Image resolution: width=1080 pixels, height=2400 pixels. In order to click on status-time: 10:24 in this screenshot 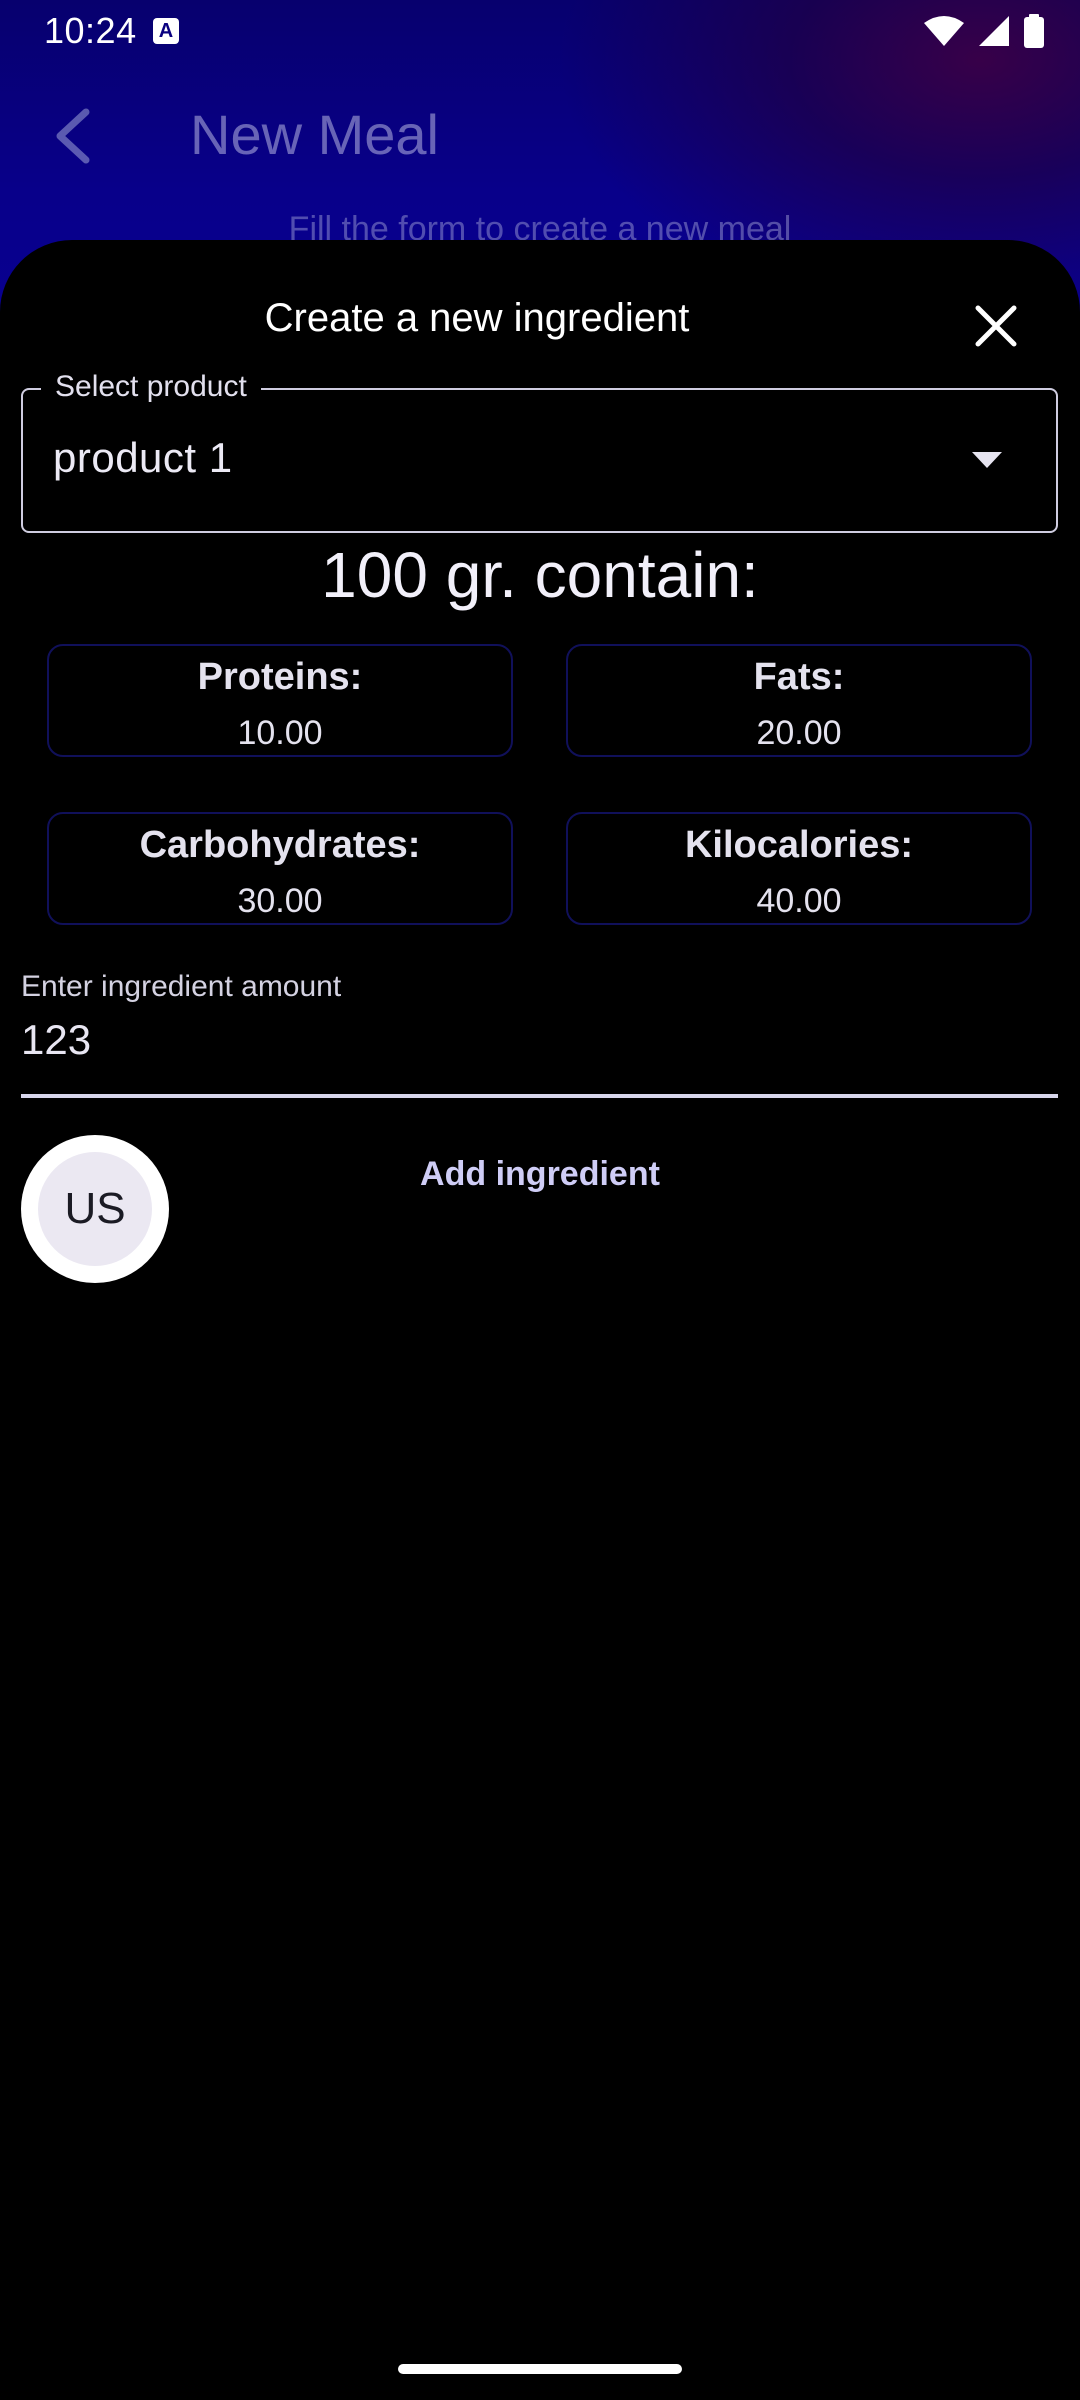, I will do `click(90, 30)`.